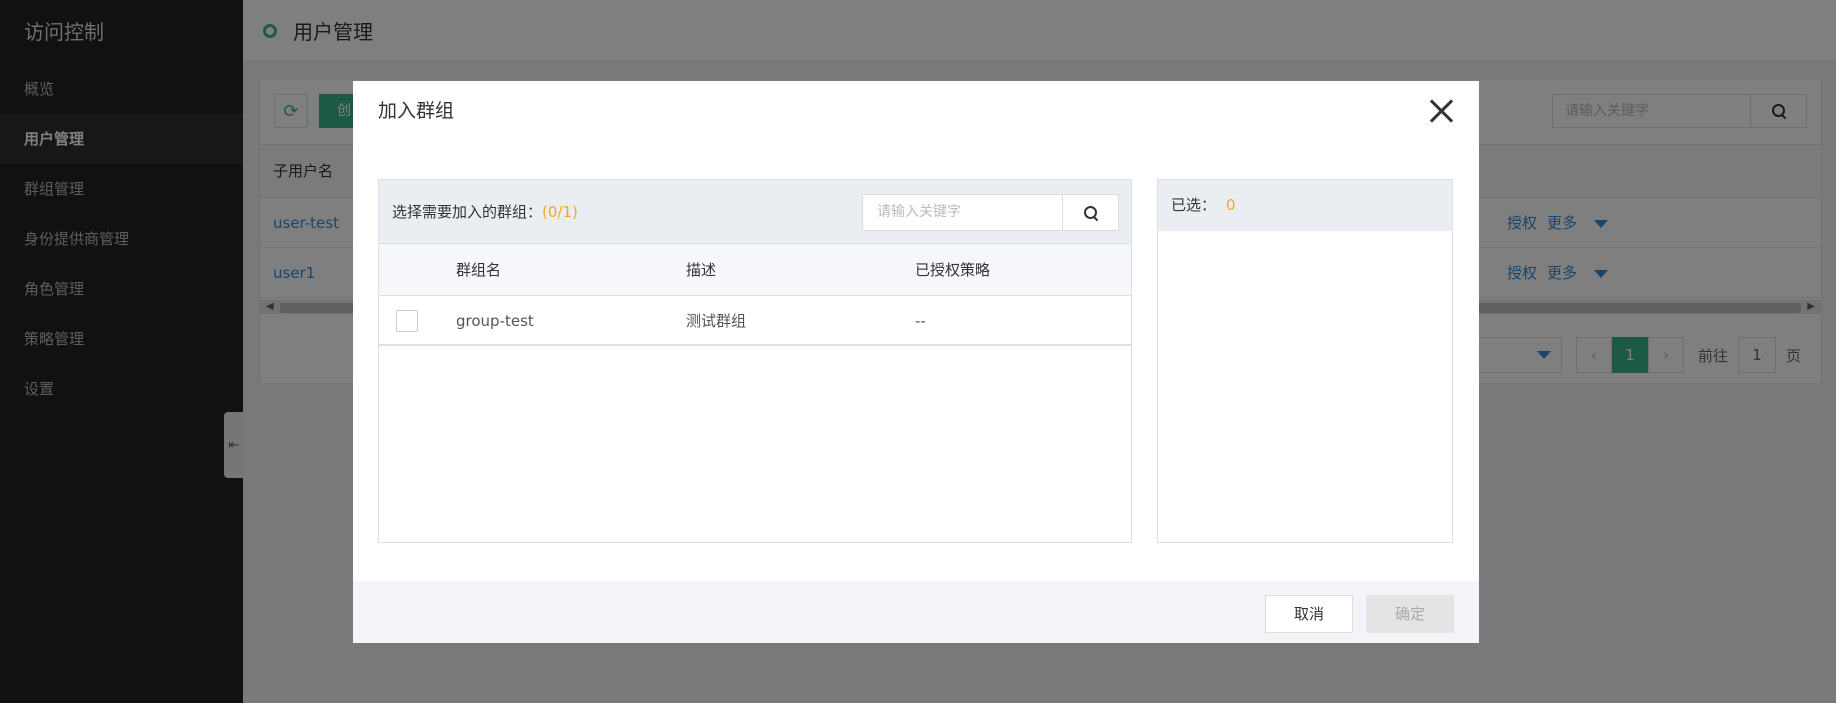 The image size is (1836, 703). What do you see at coordinates (701, 270) in the screenshot?
I see `column-header-description: 描述` at bounding box center [701, 270].